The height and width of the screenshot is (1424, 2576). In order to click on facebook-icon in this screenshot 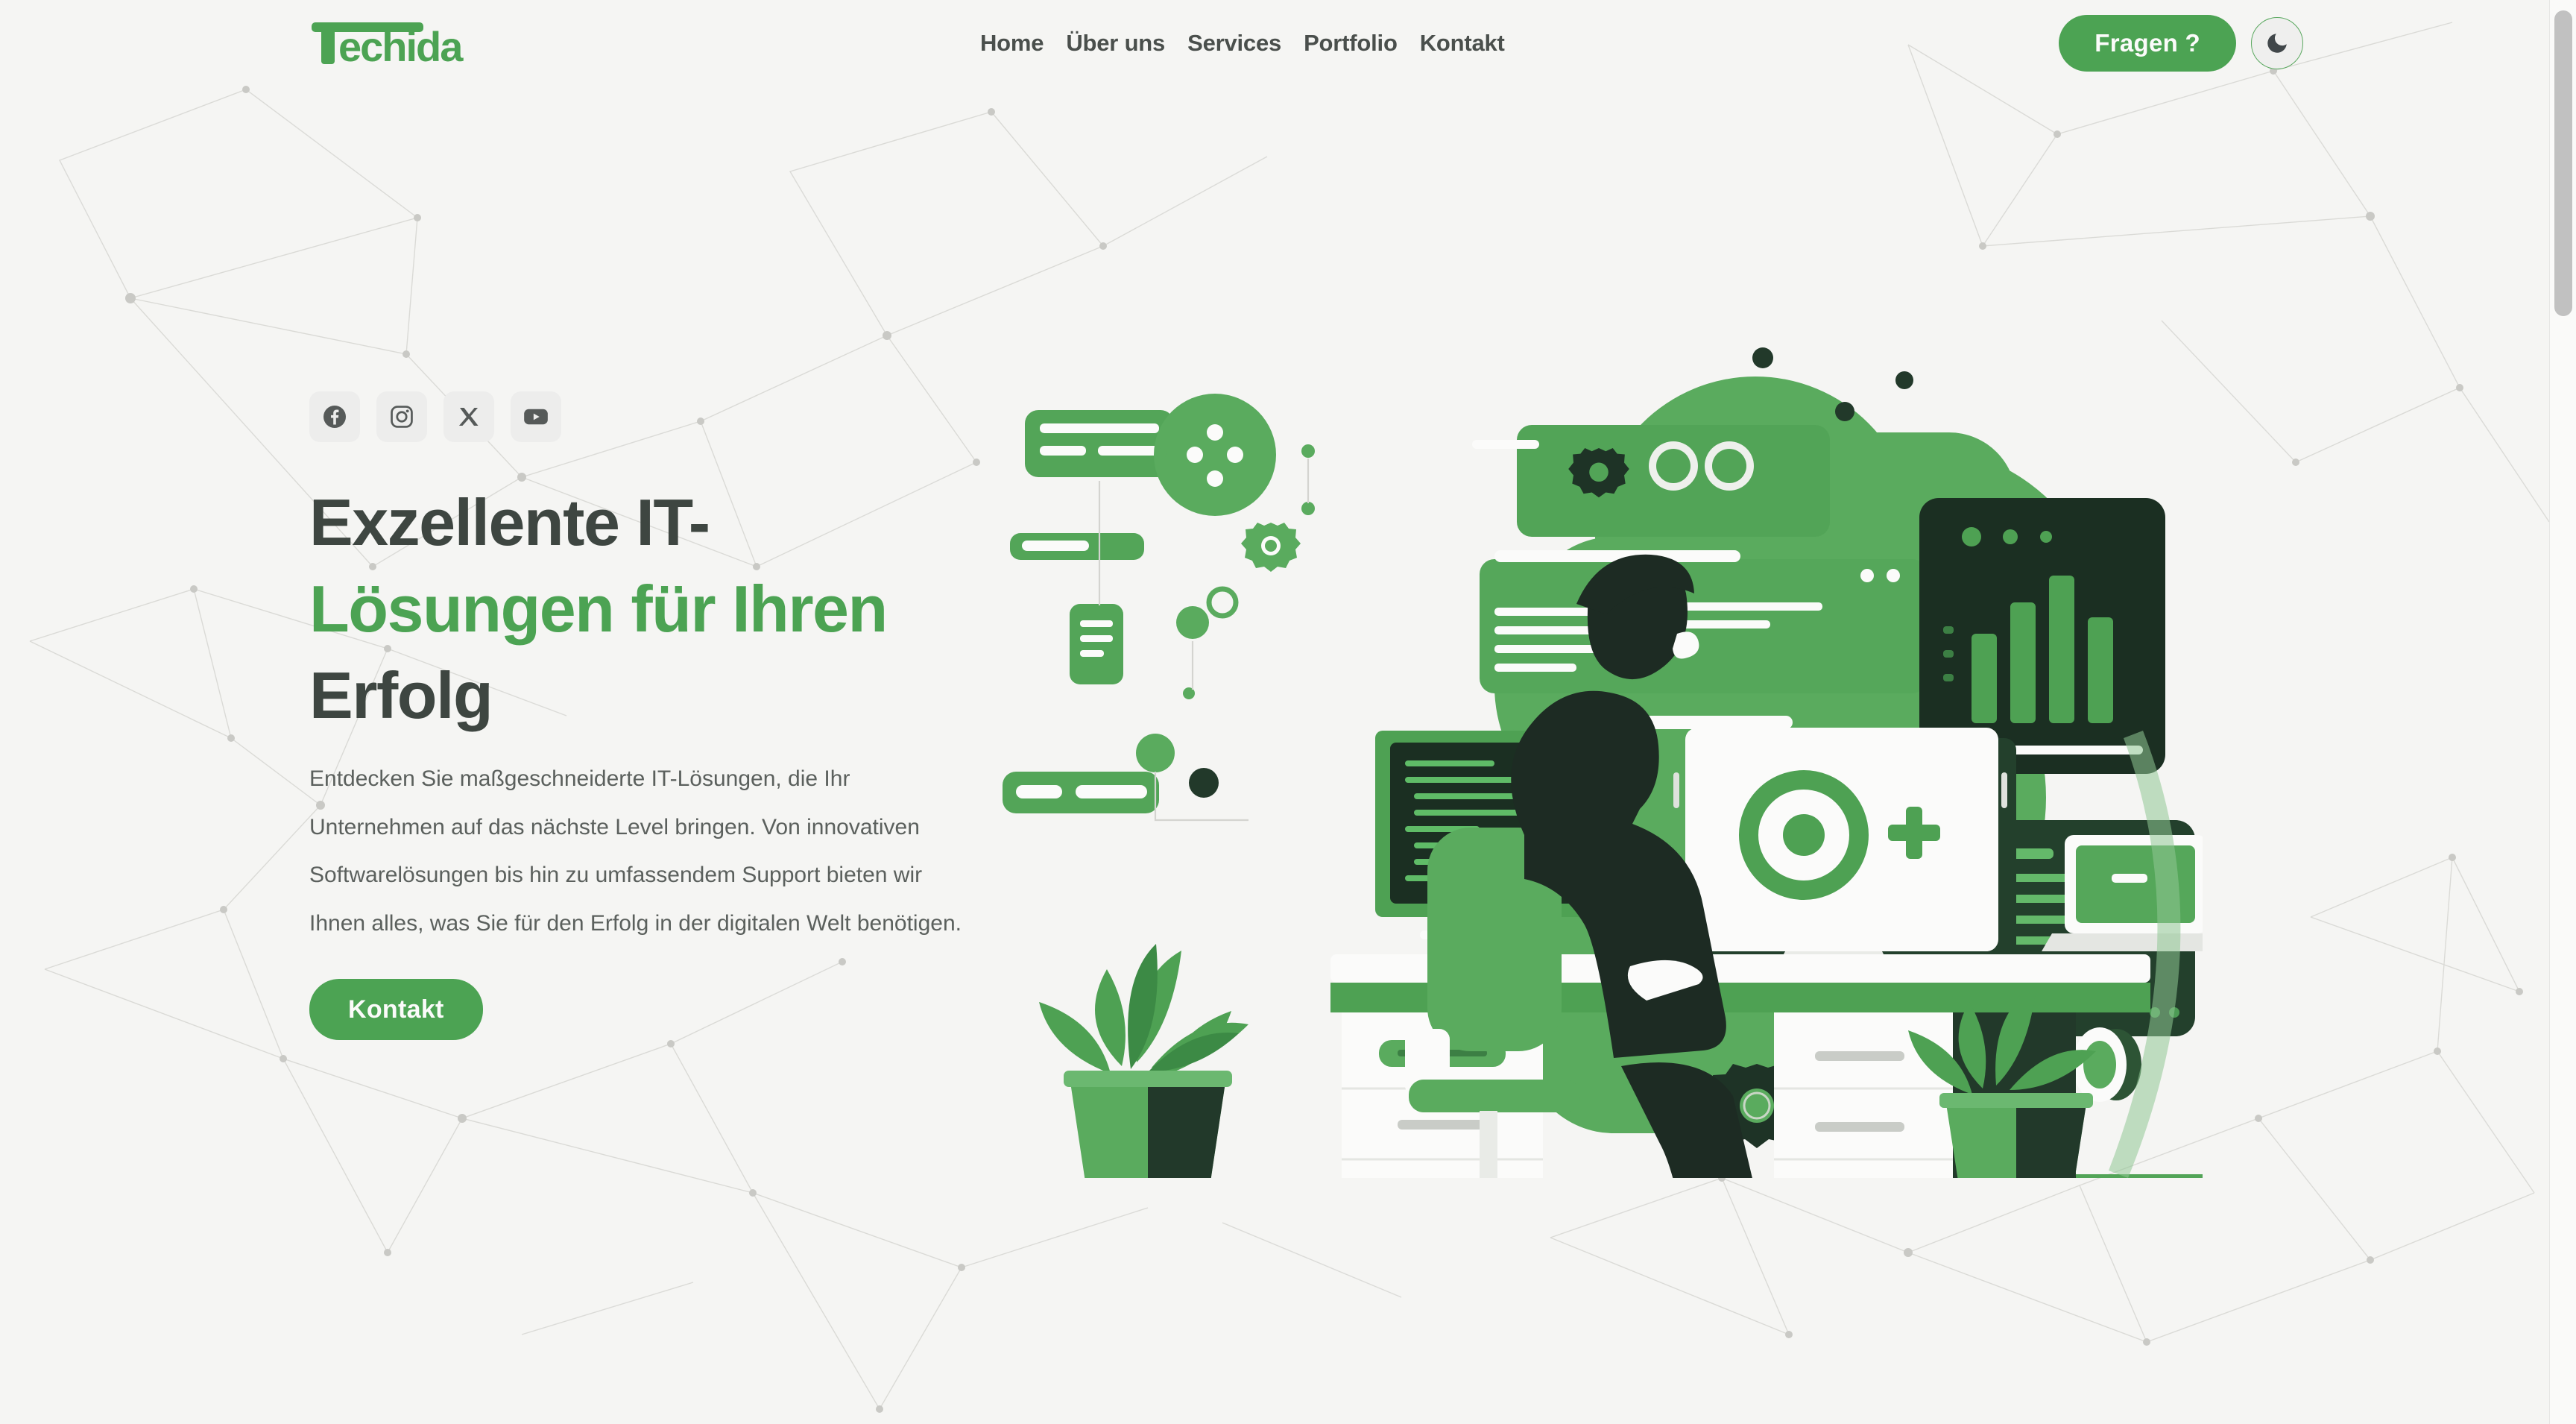, I will do `click(334, 417)`.